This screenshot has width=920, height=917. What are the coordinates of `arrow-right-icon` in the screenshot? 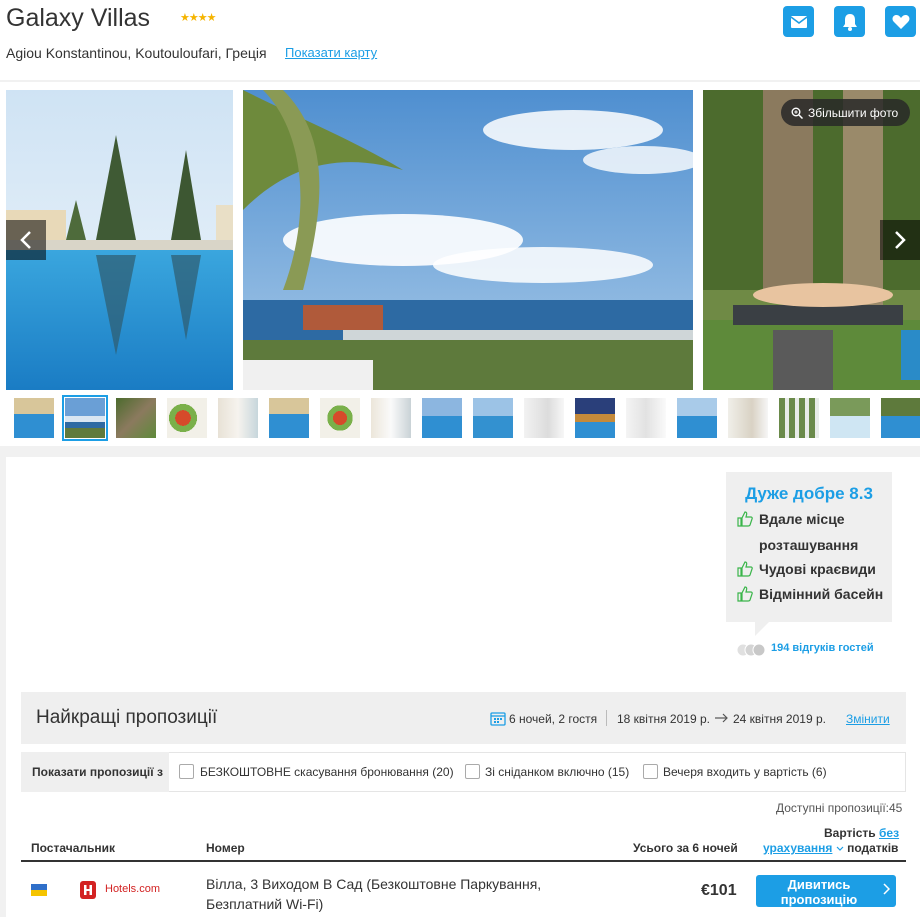 It's located at (721, 718).